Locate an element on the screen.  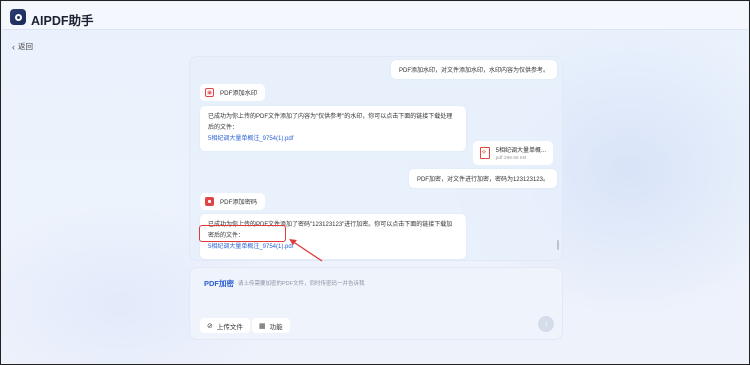
action-chip-watermark: ▣ PDF添加水印 is located at coordinates (233, 92).